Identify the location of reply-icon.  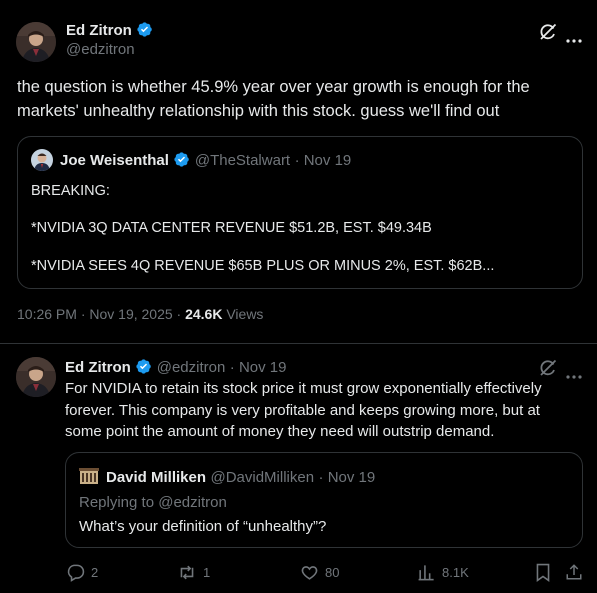
(75, 572).